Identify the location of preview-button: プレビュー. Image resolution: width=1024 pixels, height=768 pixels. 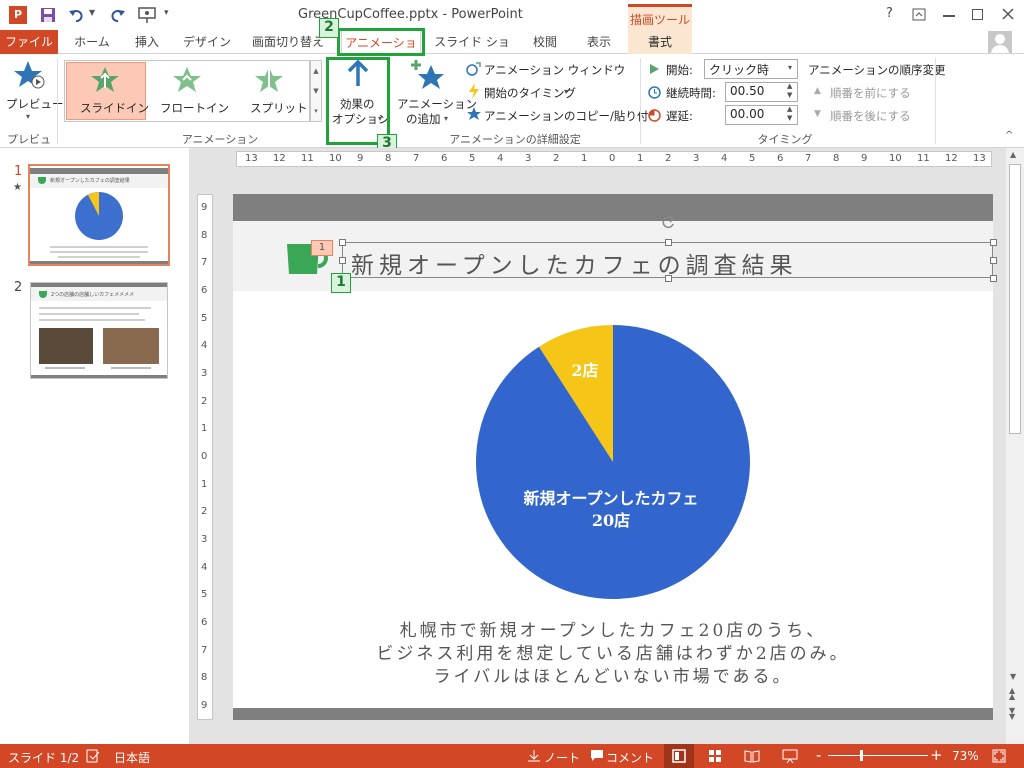
(35, 104).